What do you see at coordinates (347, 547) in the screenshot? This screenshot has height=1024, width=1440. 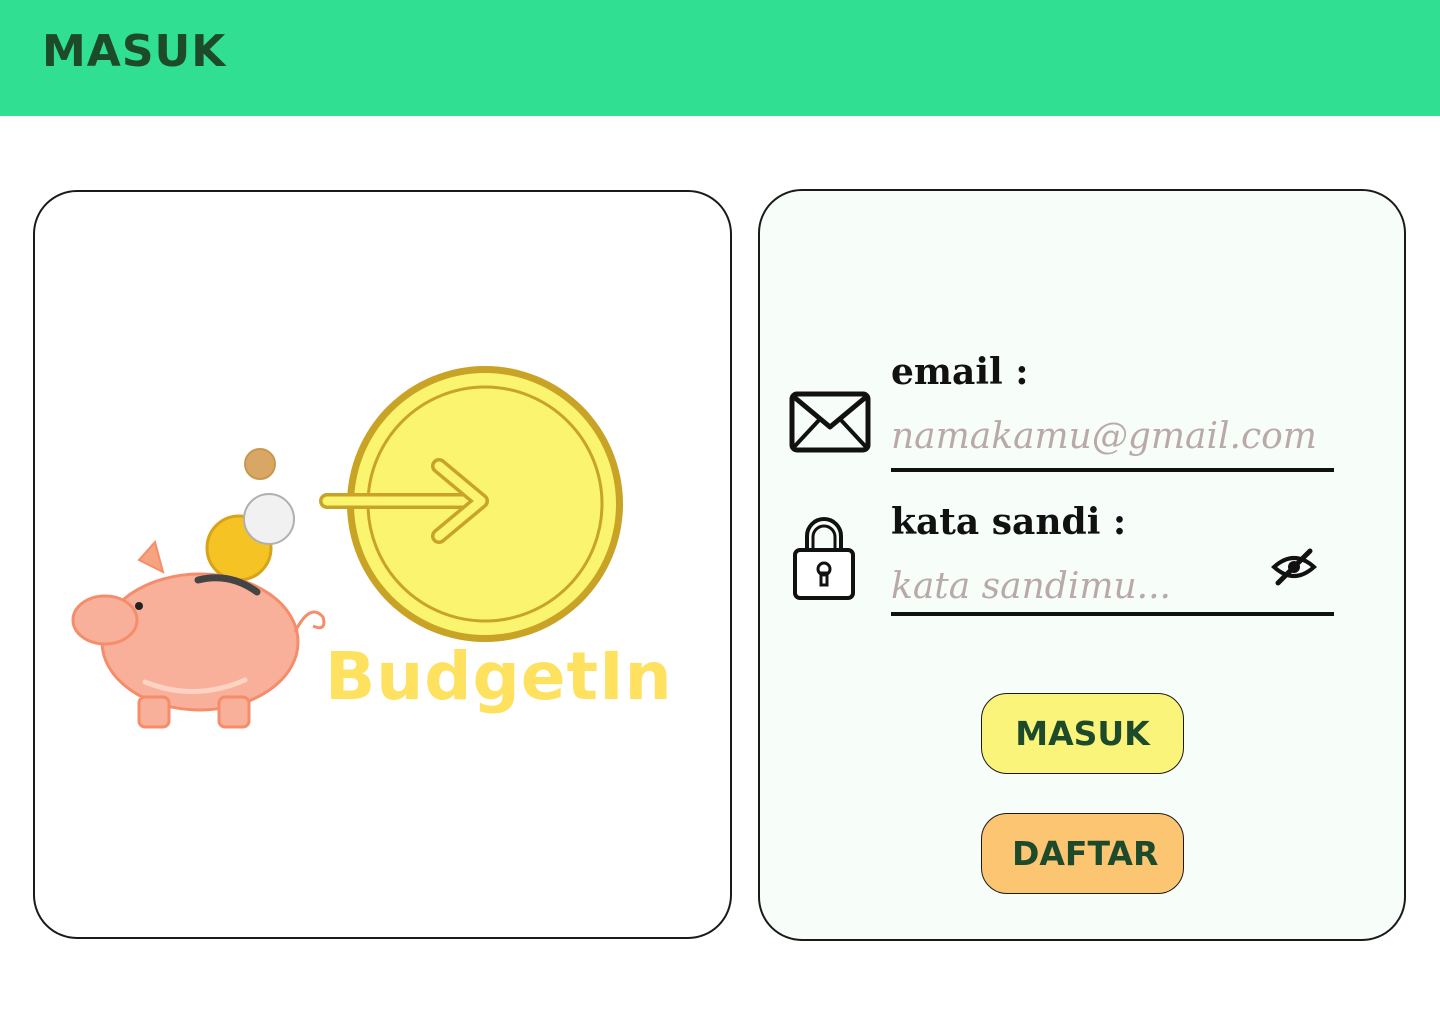 I see `budgetin-logo` at bounding box center [347, 547].